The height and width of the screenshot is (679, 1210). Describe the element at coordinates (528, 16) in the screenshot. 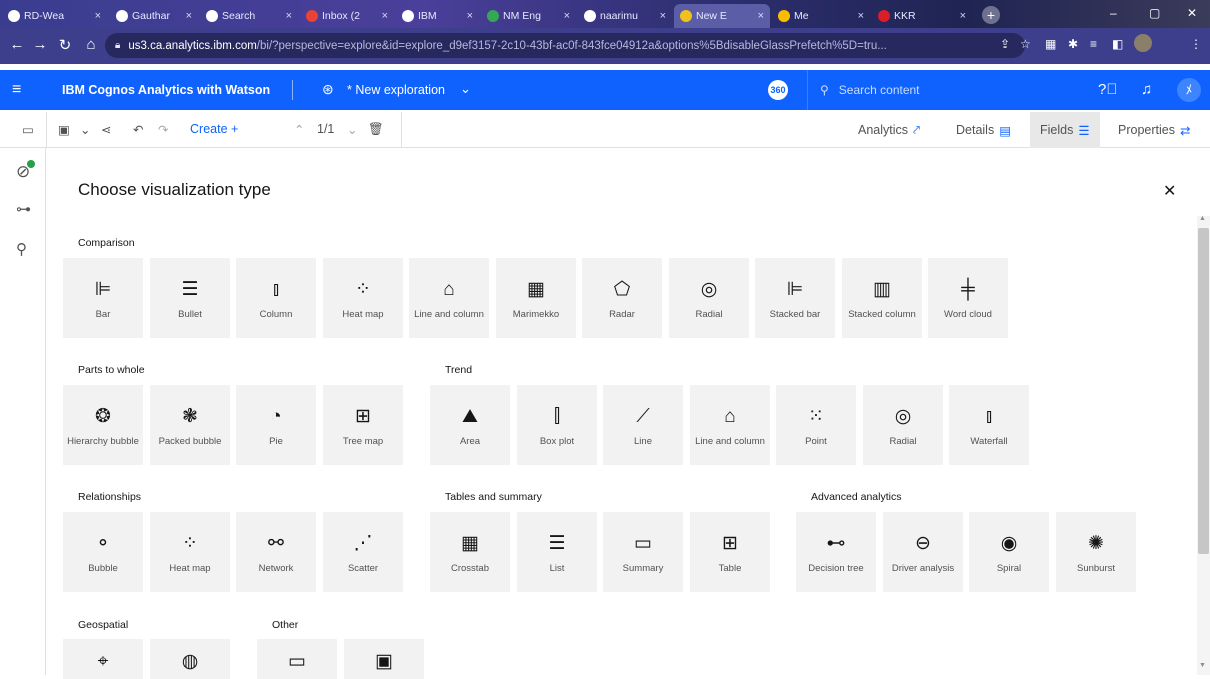

I see `browser-tab: NM Eng ×` at that location.